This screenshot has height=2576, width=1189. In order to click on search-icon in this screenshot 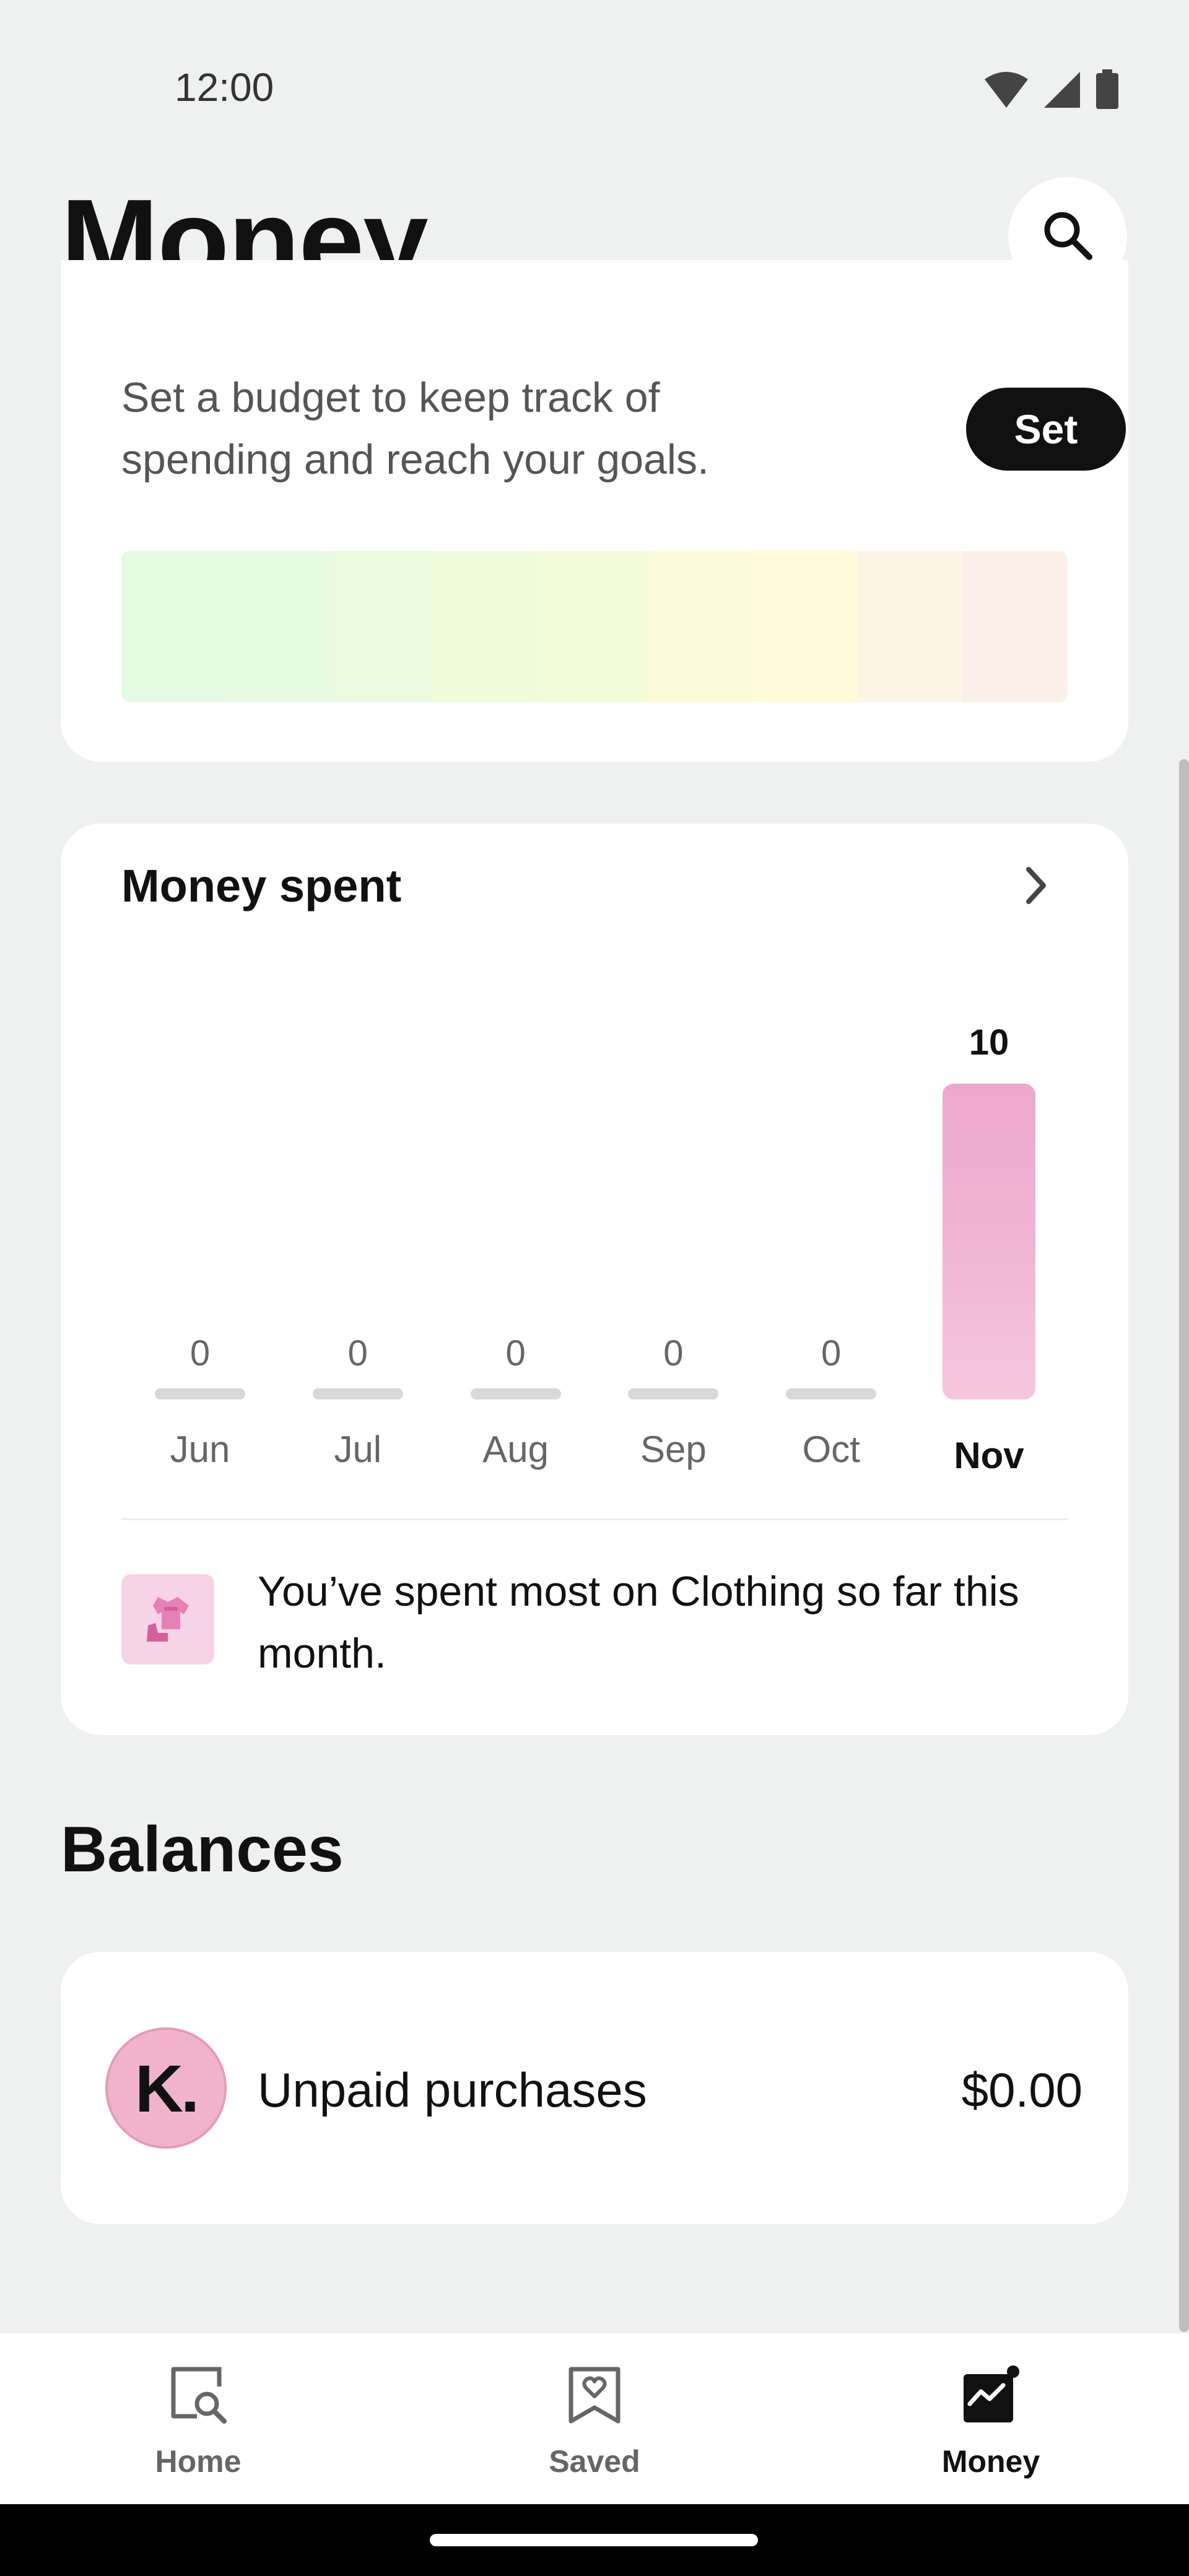, I will do `click(1067, 237)`.